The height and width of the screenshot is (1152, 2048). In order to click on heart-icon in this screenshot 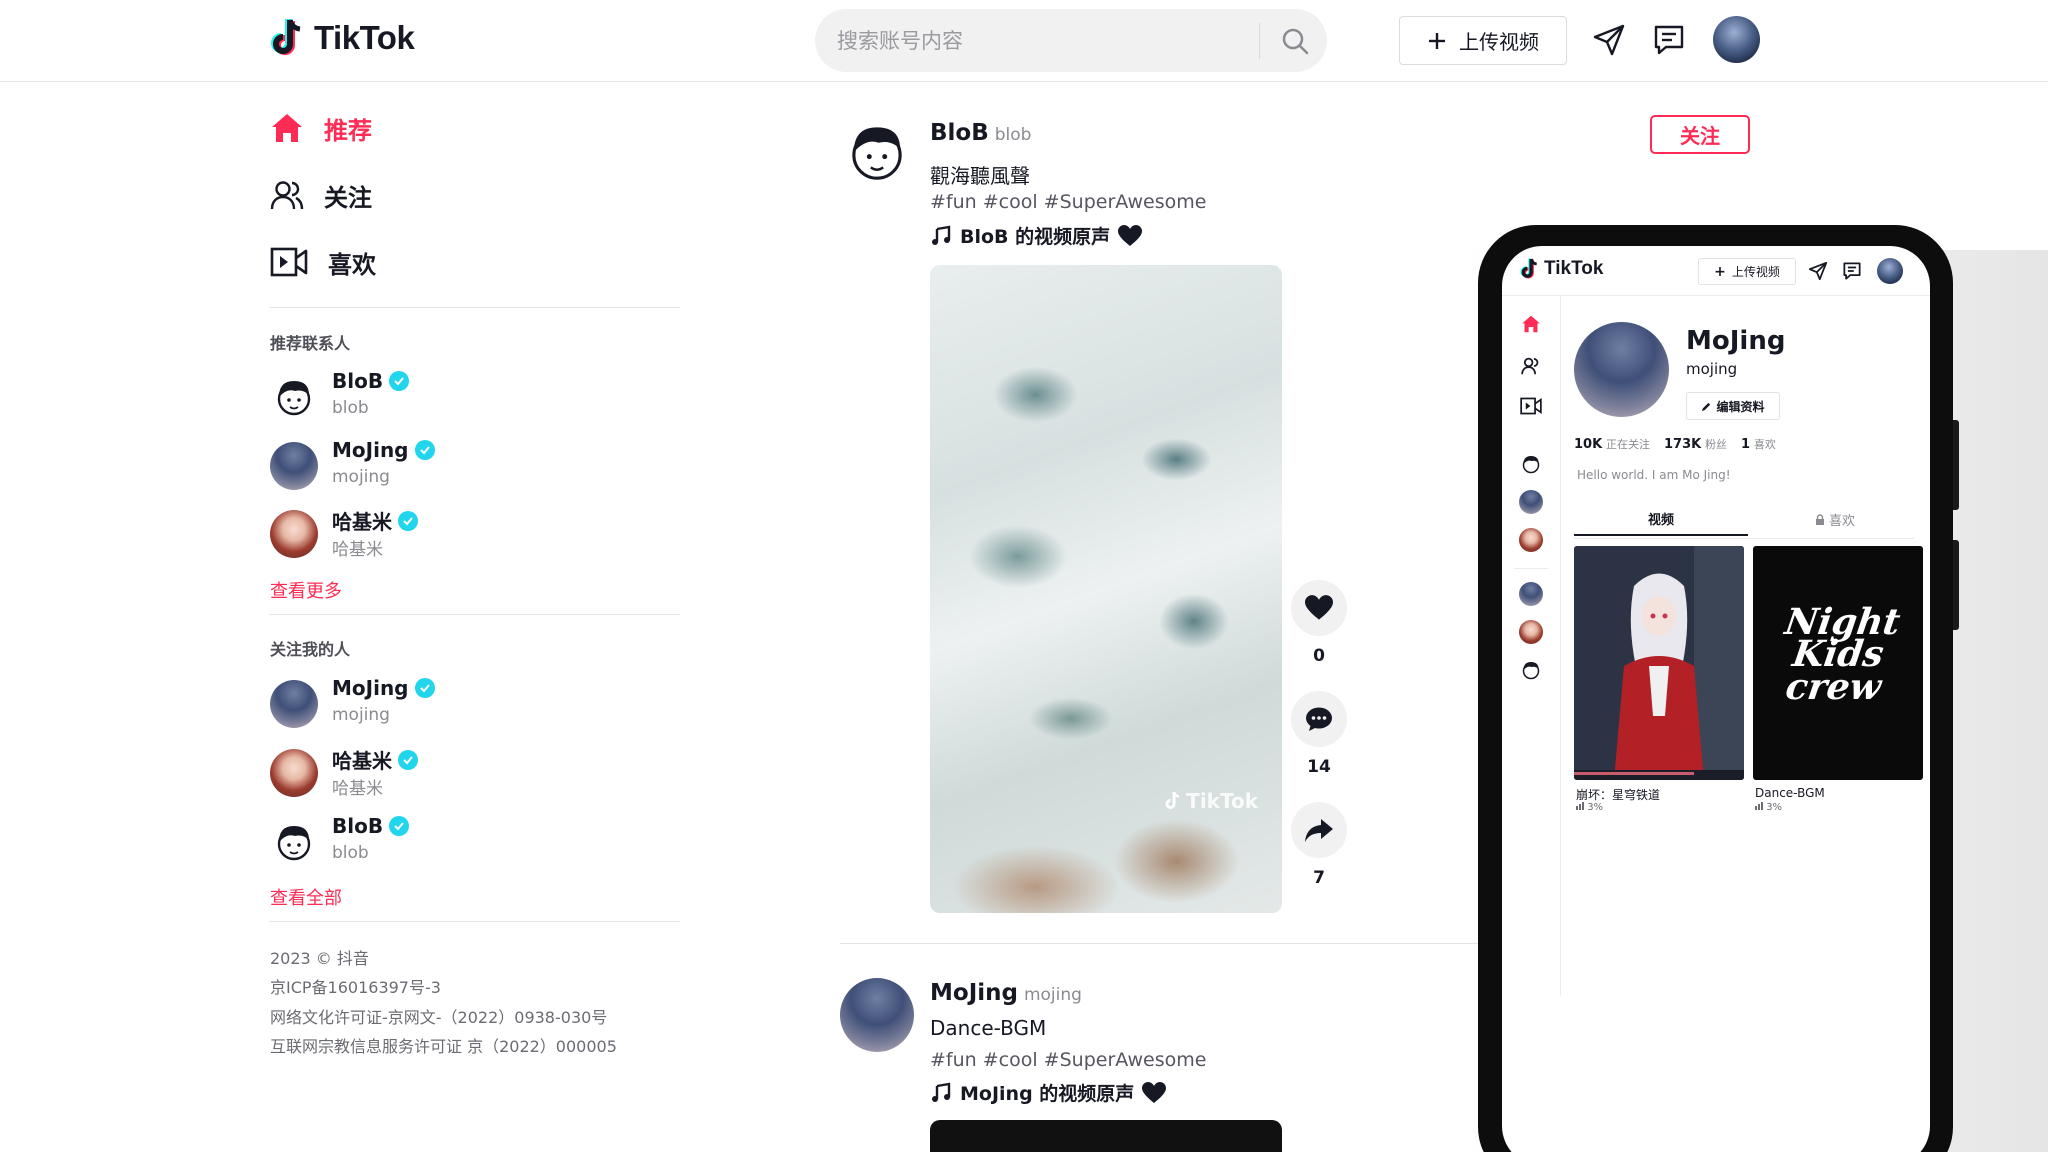, I will do `click(1154, 1092)`.